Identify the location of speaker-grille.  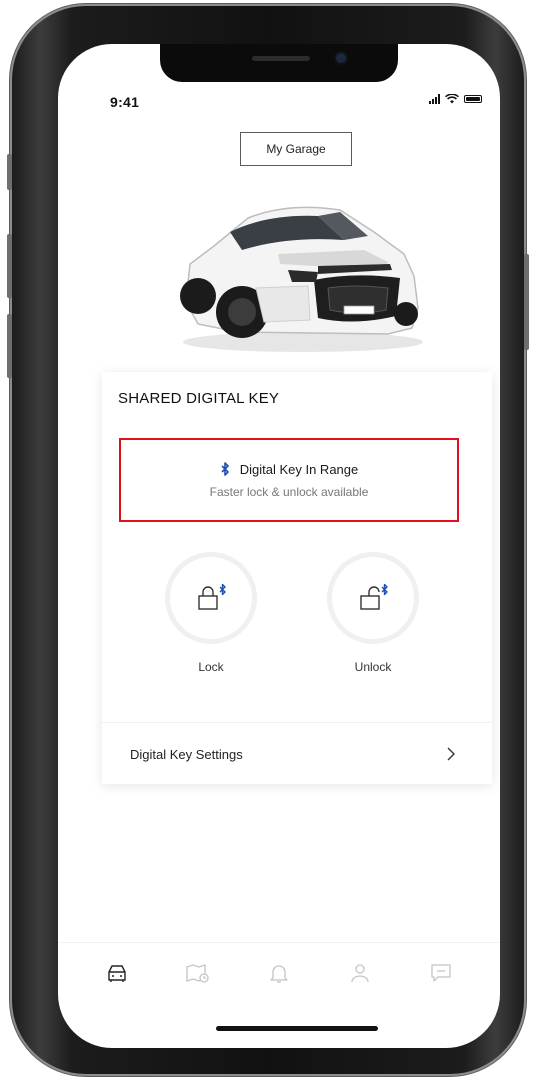
(281, 58).